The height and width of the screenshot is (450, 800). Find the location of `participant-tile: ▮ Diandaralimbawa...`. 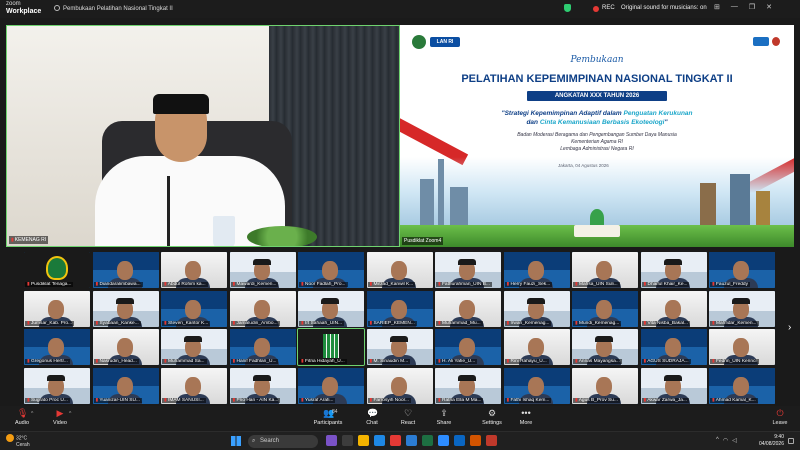

participant-tile: ▮ Diandaralimbawa... is located at coordinates (125, 270).